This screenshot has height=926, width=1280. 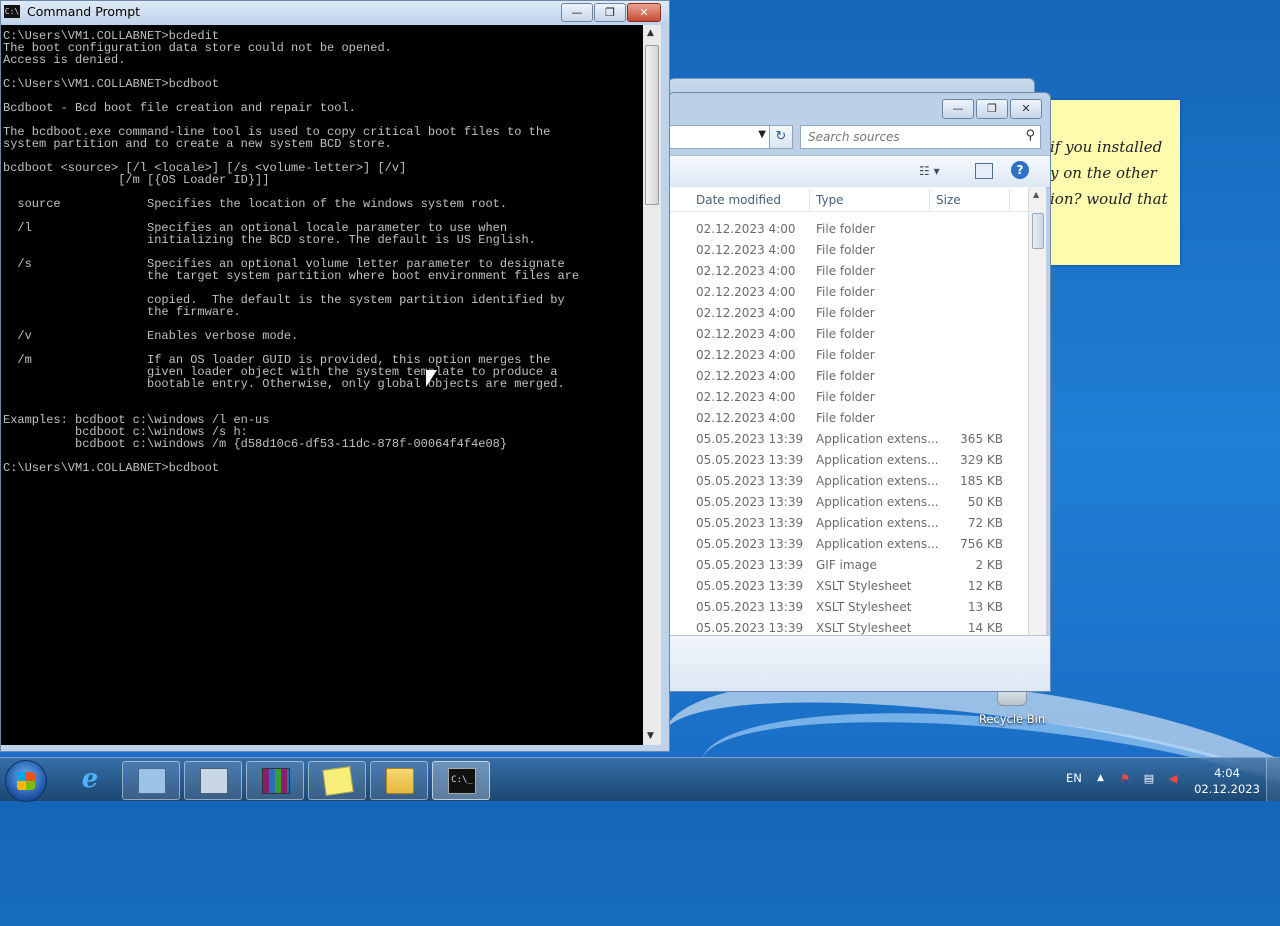 What do you see at coordinates (781, 137) in the screenshot?
I see `refresh-button: ↻` at bounding box center [781, 137].